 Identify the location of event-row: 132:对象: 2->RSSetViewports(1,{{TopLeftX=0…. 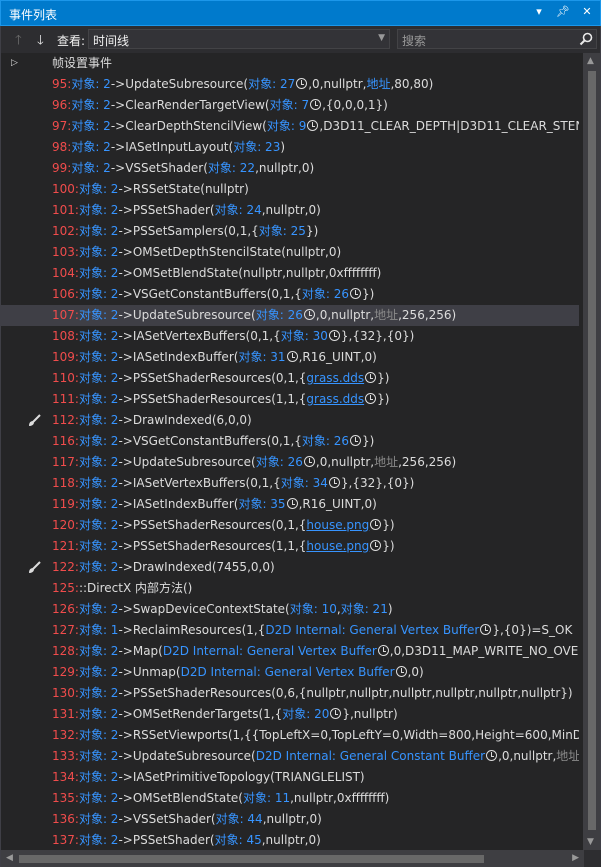
(290, 735).